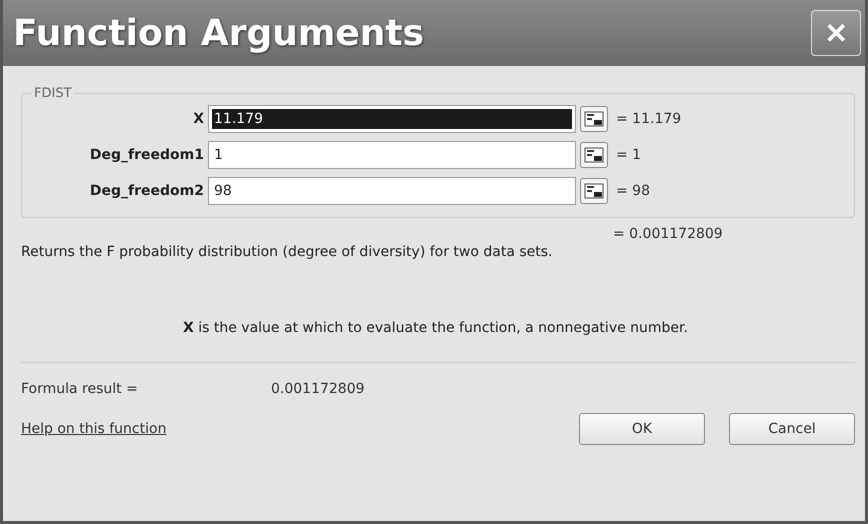  What do you see at coordinates (53, 93) in the screenshot?
I see `function-name: FDIST` at bounding box center [53, 93].